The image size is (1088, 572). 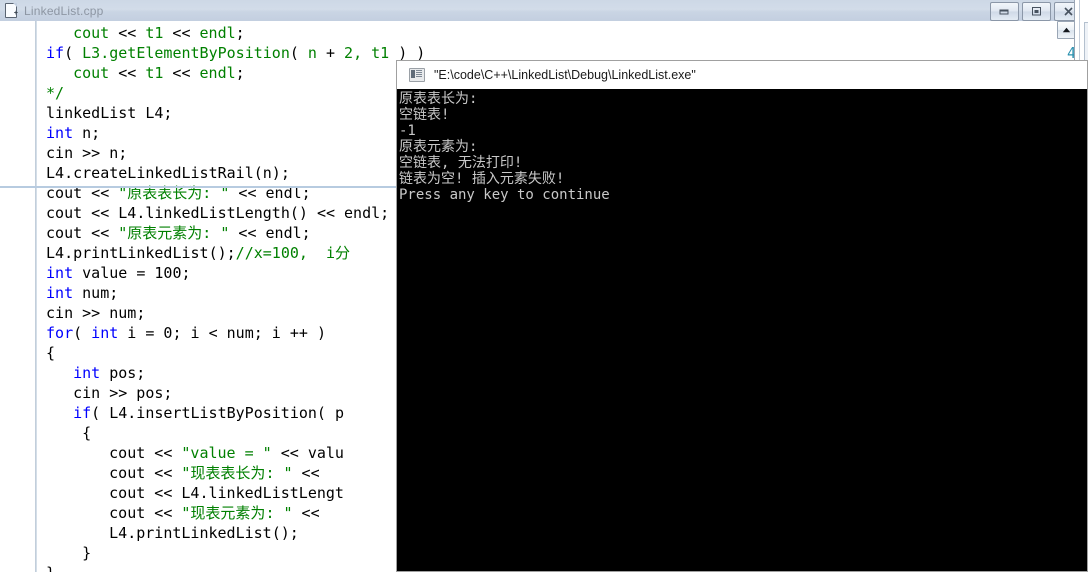 I want to click on code-token: ;, so click(x=240, y=33).